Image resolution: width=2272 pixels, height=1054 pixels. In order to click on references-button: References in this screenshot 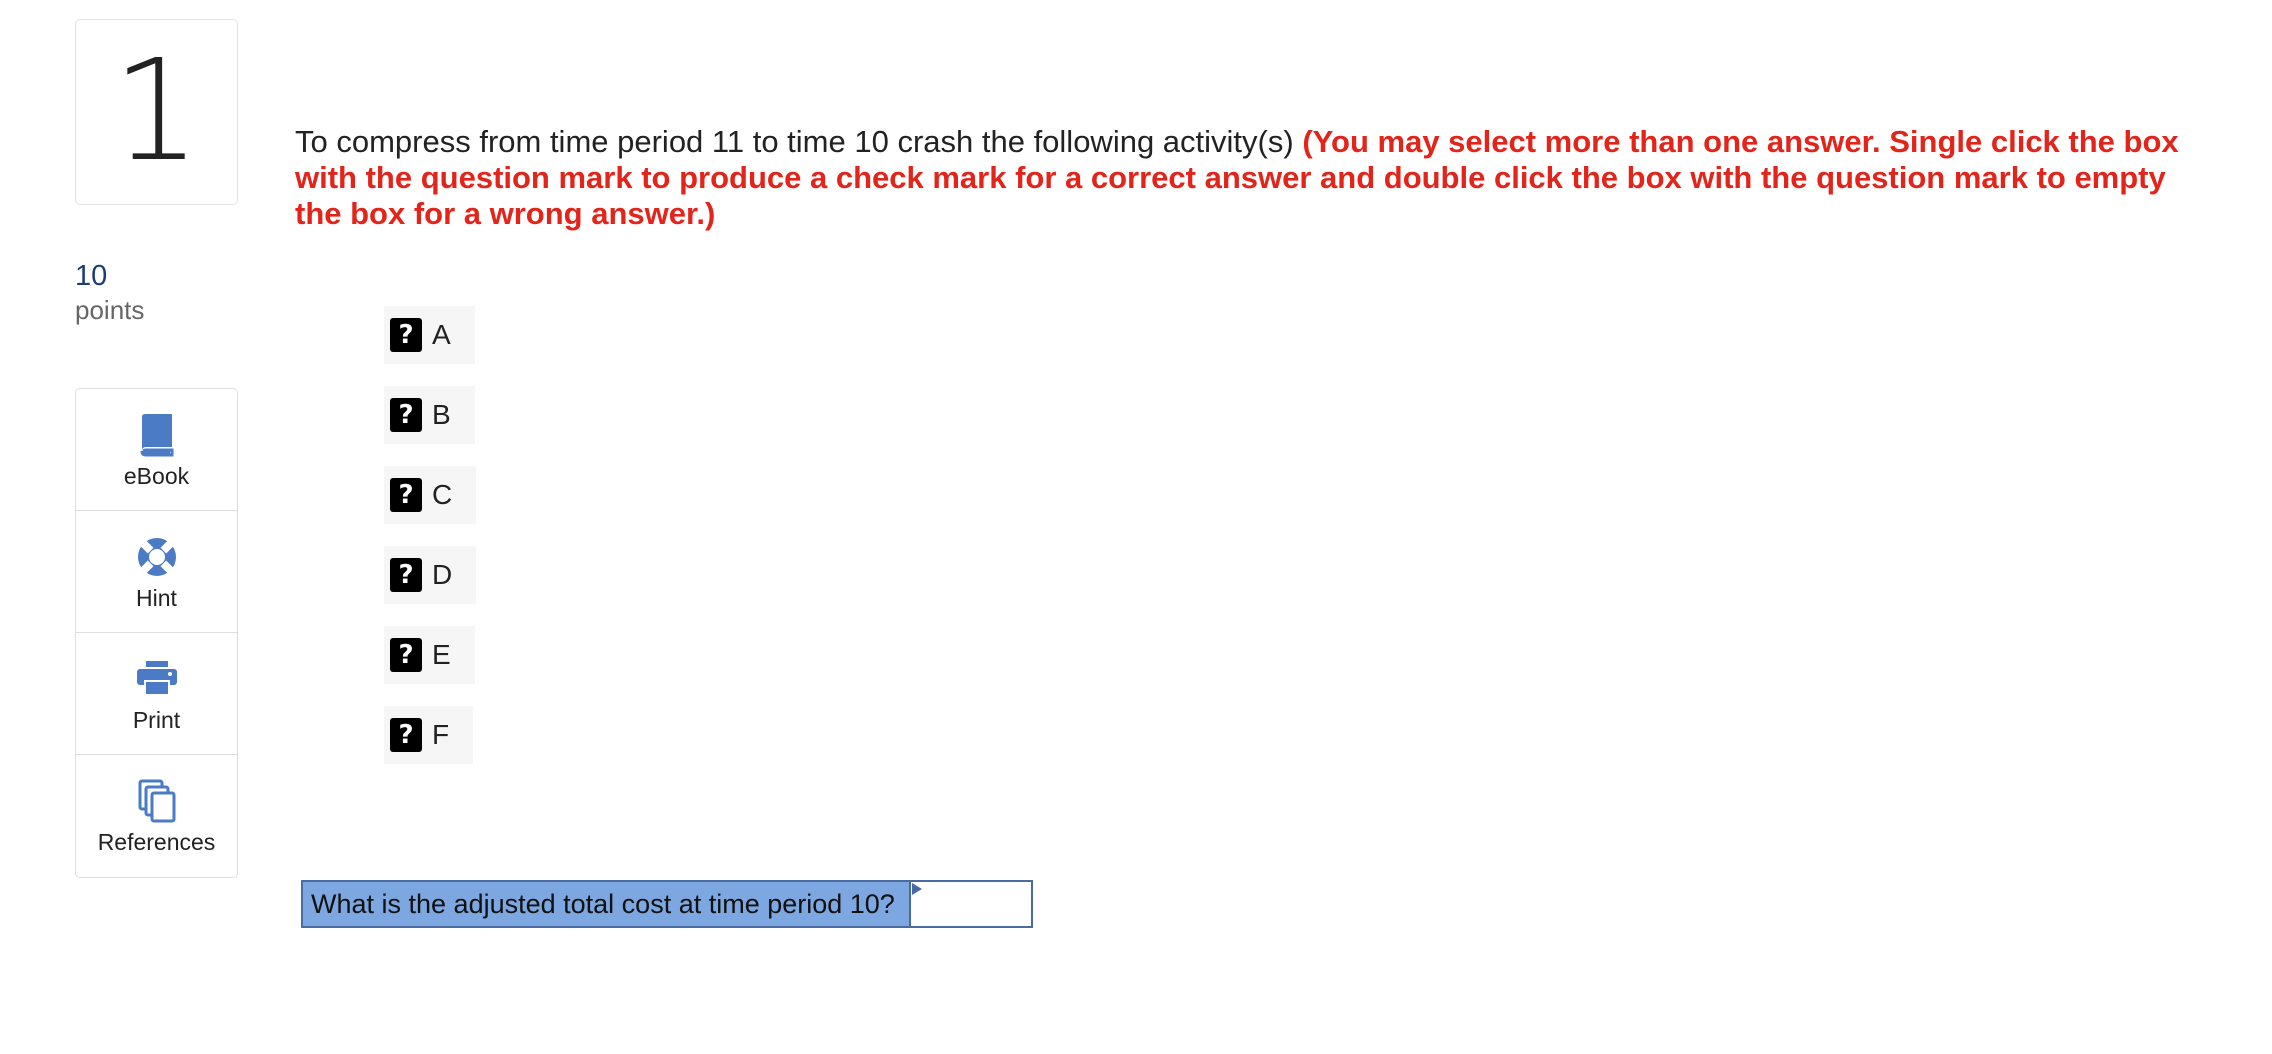, I will do `click(156, 816)`.